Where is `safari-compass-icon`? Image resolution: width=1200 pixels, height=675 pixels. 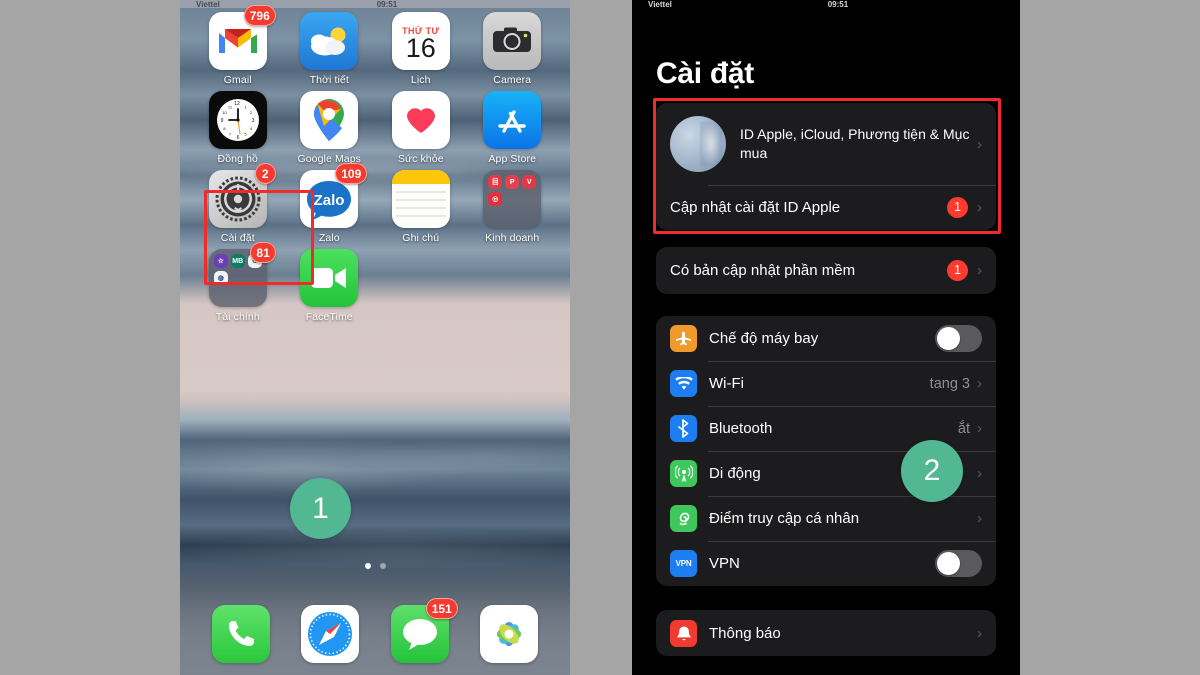 safari-compass-icon is located at coordinates (330, 634).